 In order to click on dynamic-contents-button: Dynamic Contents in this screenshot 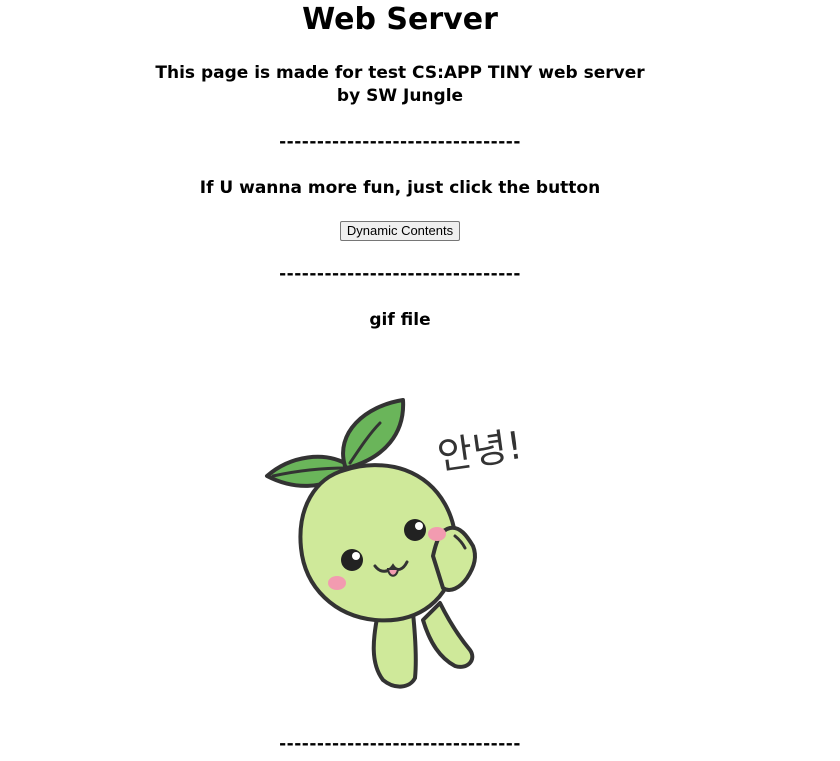, I will do `click(400, 230)`.